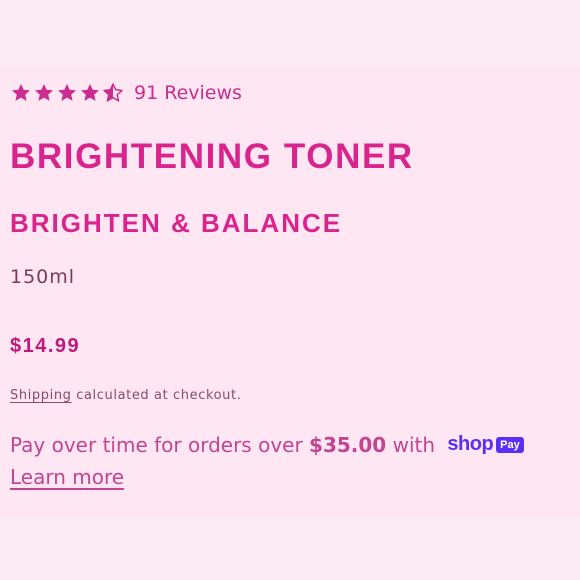 Image resolution: width=580 pixels, height=580 pixels. I want to click on star-half-icon, so click(113, 92).